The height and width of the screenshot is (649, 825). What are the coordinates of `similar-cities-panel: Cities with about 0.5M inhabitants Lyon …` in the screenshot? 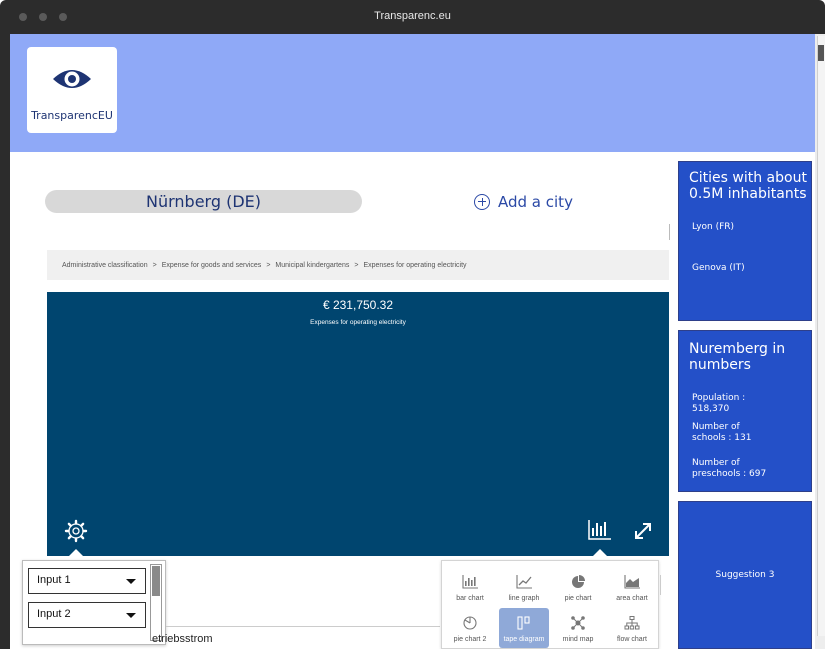 It's located at (745, 241).